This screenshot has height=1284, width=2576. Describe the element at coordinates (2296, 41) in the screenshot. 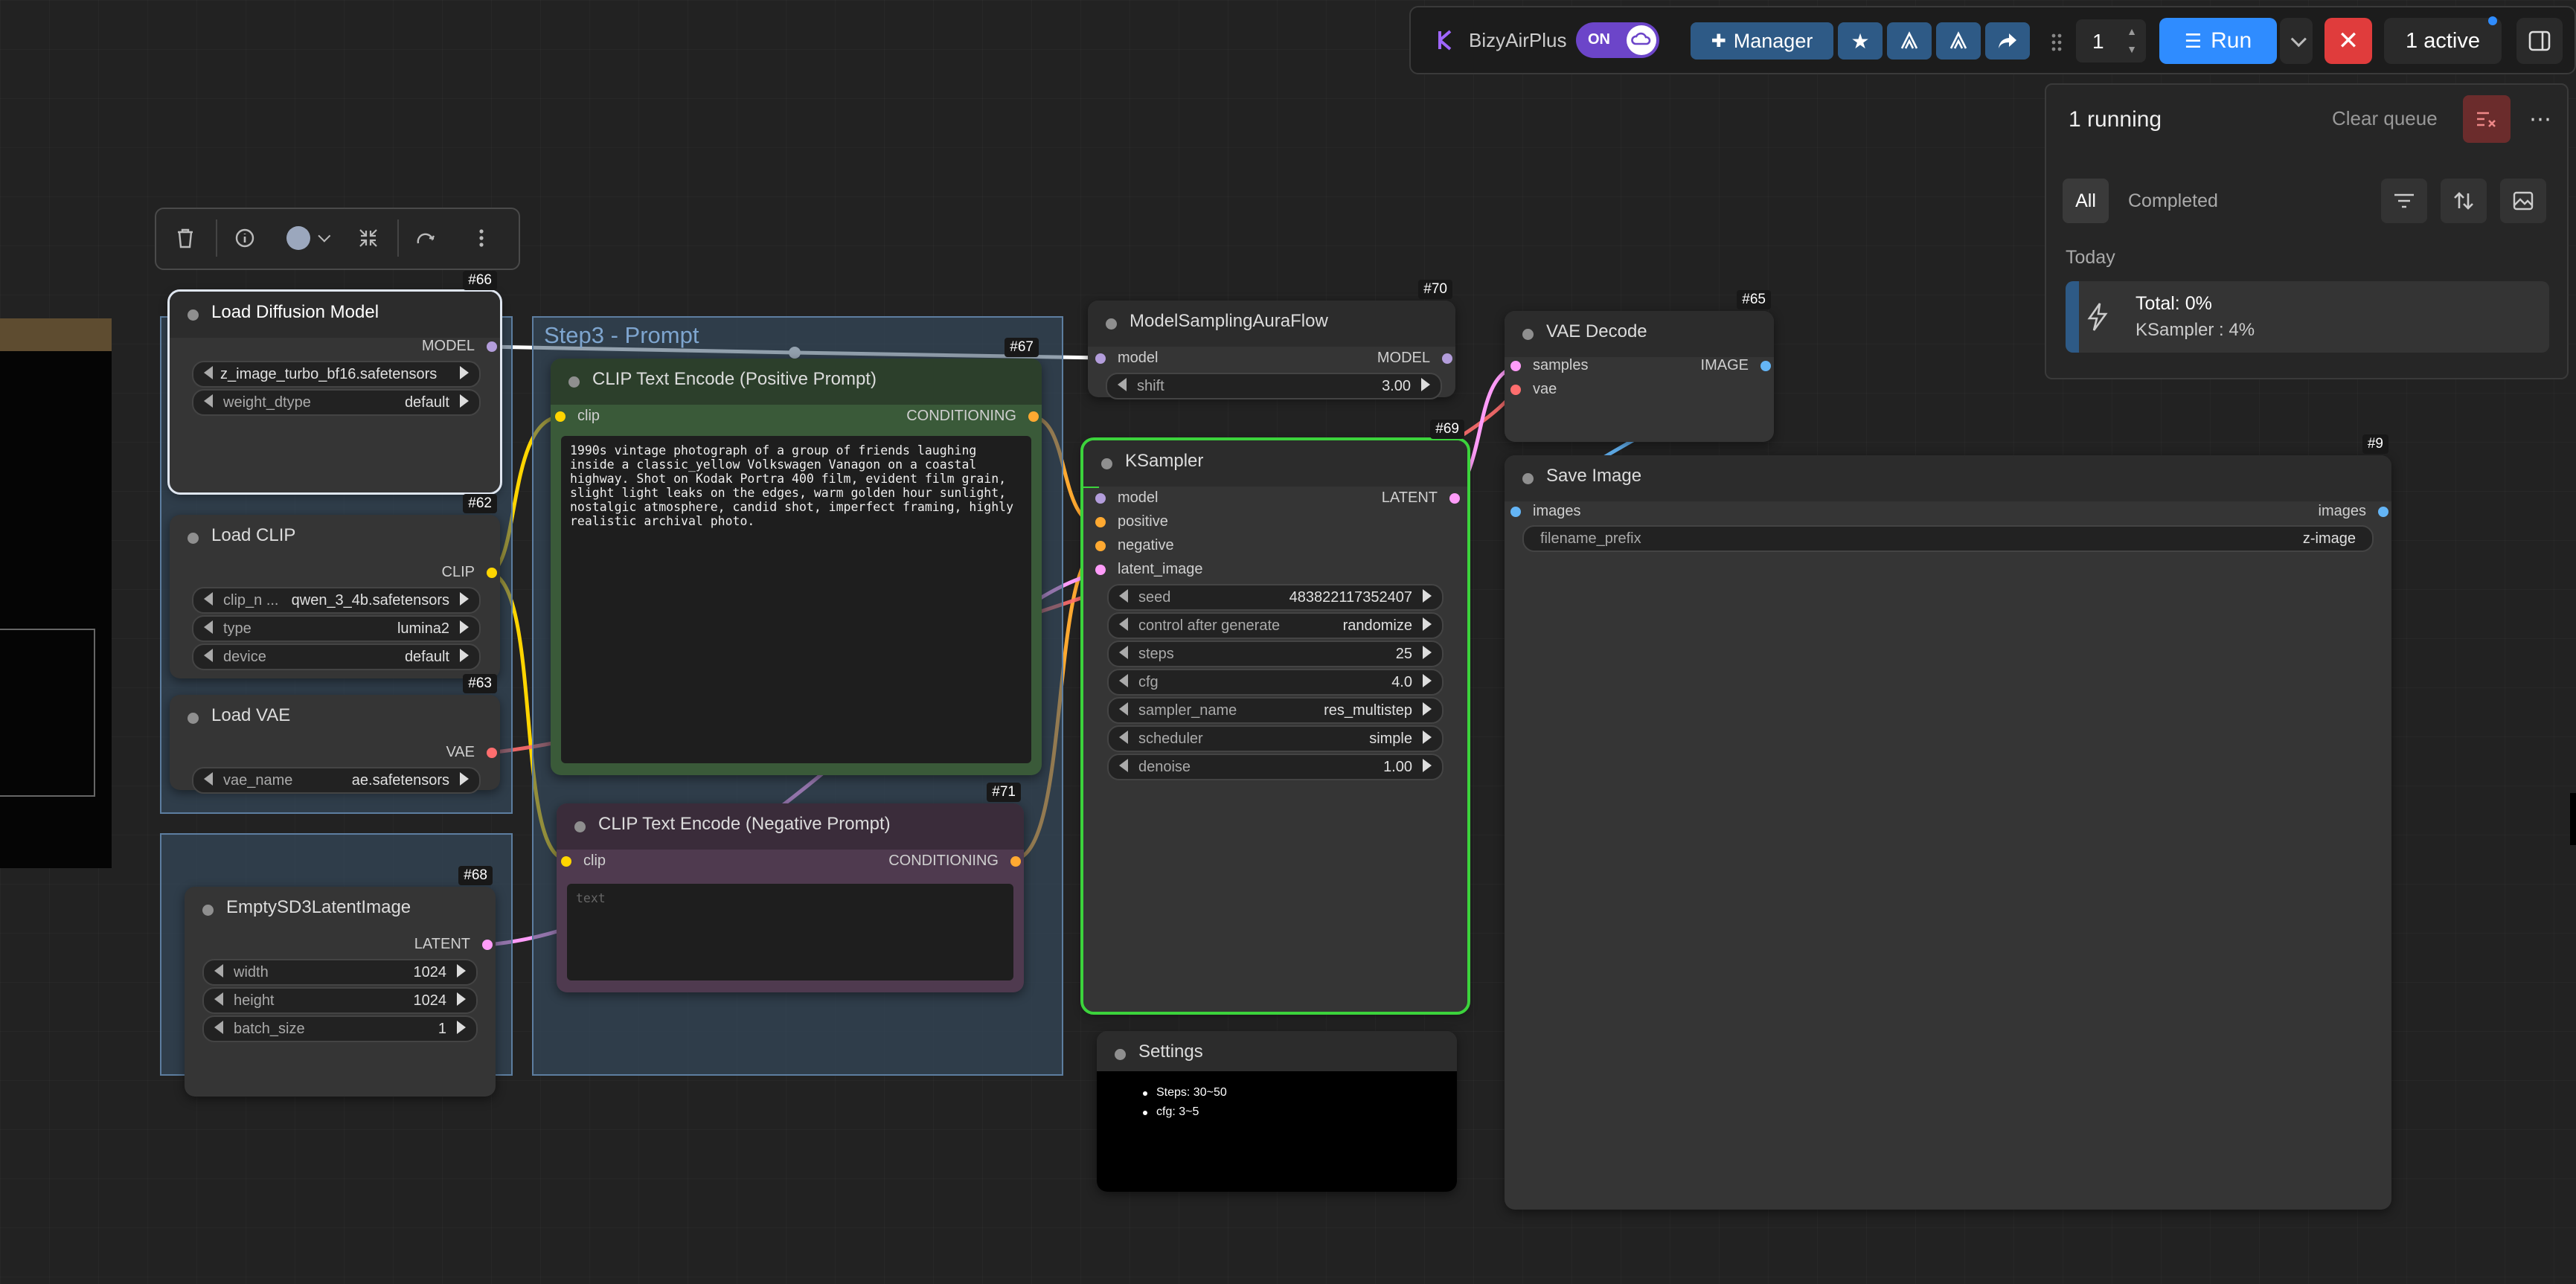

I see `run-options-chevron-icon` at that location.